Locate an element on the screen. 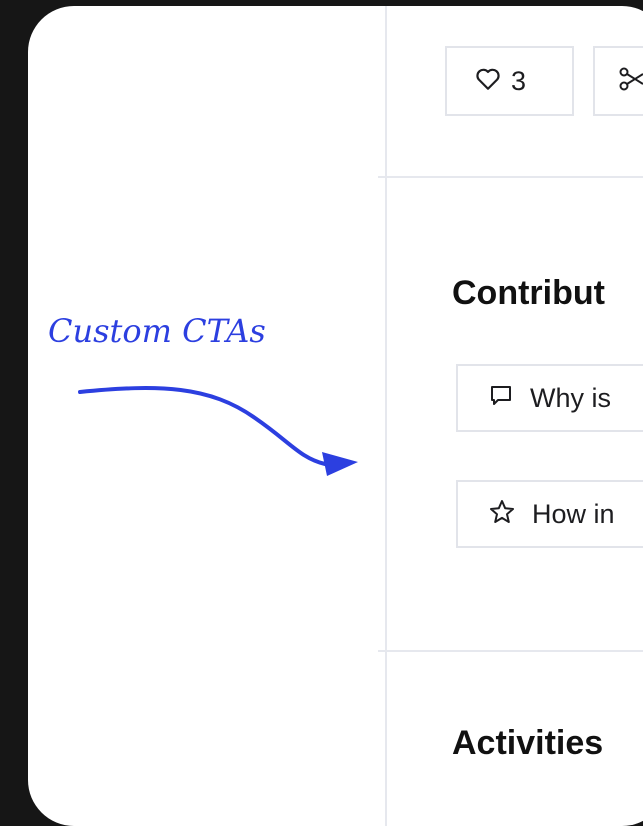 This screenshot has width=643, height=826. fork-button is located at coordinates (618, 81).